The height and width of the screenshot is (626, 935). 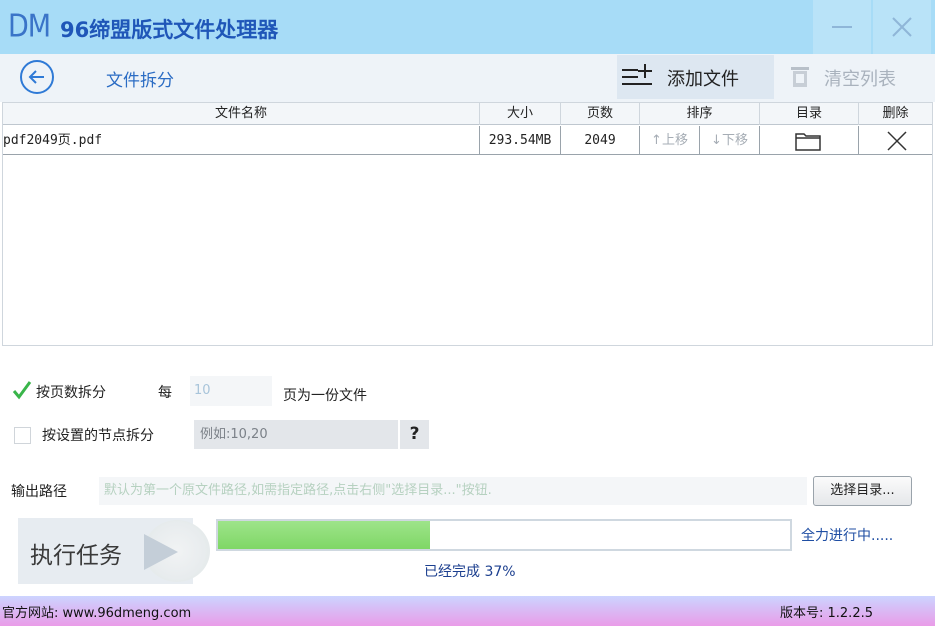 What do you see at coordinates (860, 79) in the screenshot?
I see `clear-list-label: 清空列表` at bounding box center [860, 79].